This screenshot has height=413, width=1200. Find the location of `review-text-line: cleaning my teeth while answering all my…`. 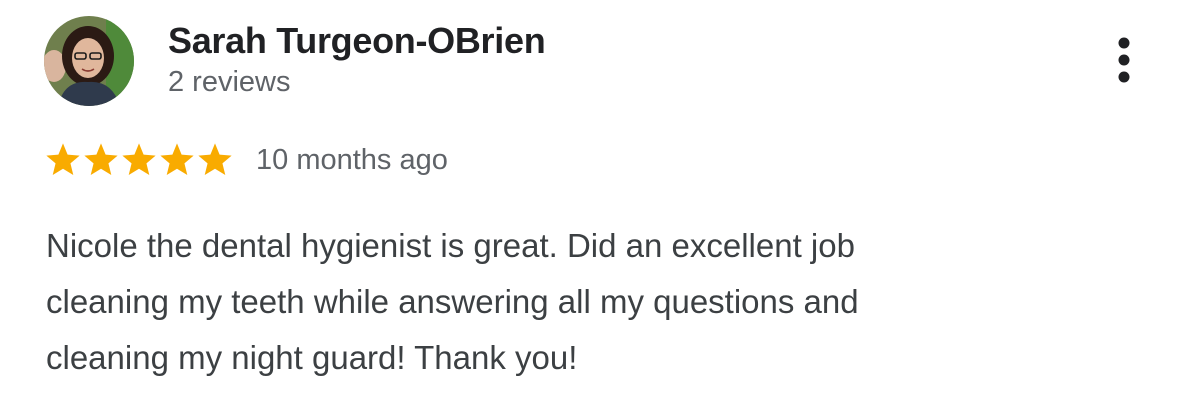

review-text-line: cleaning my teeth while answering all my… is located at coordinates (452, 301).